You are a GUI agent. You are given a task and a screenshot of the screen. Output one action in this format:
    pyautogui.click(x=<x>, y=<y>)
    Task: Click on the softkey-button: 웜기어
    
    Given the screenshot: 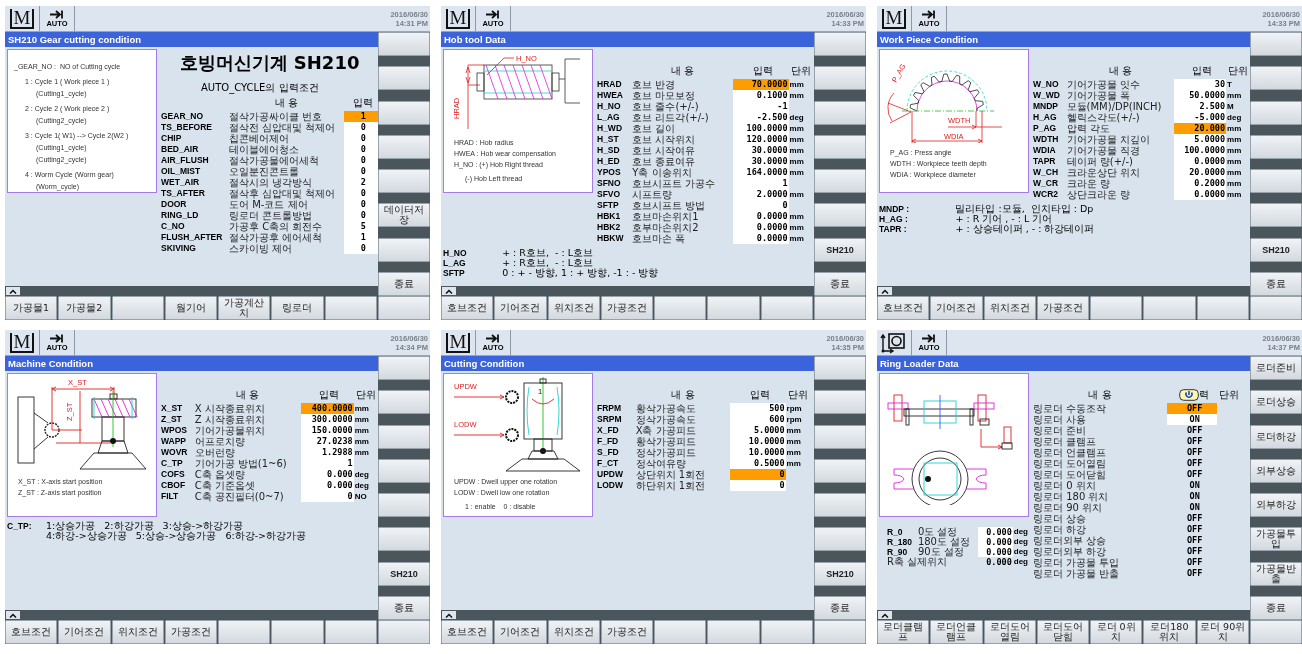 What is the action you would take?
    pyautogui.click(x=190, y=308)
    